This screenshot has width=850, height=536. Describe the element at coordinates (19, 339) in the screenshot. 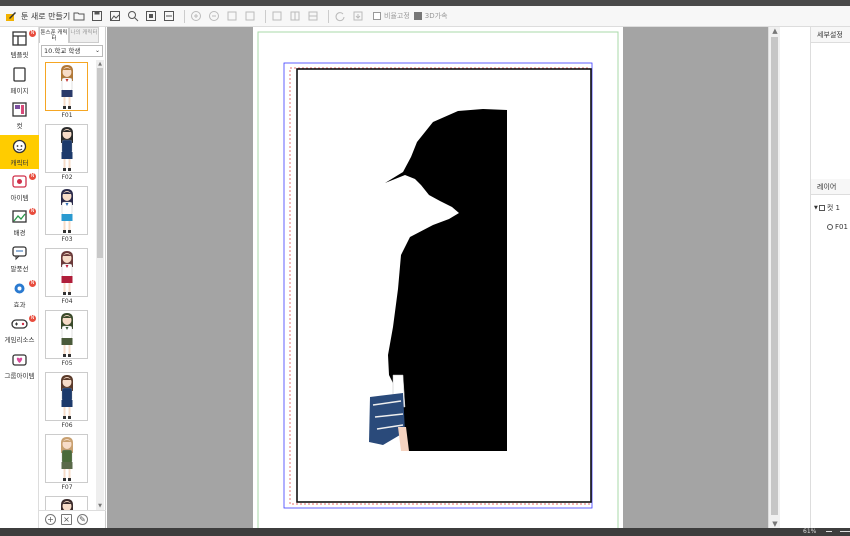

I see `nav-item-label: 게임리소스` at that location.